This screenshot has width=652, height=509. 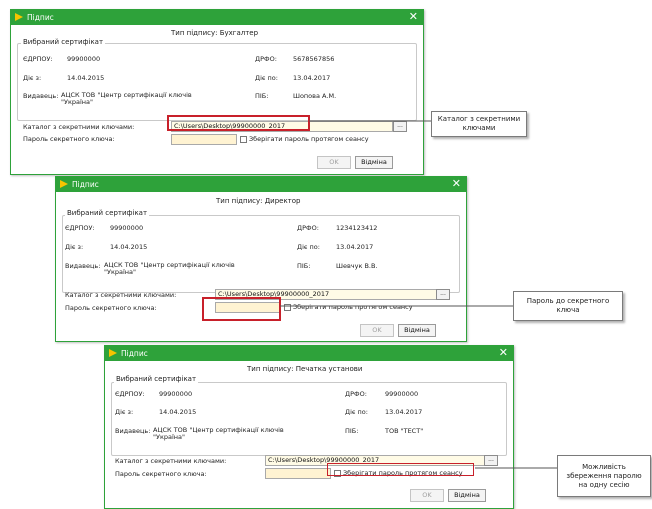 What do you see at coordinates (400, 469) in the screenshot?
I see `highlight-remember-password` at bounding box center [400, 469].